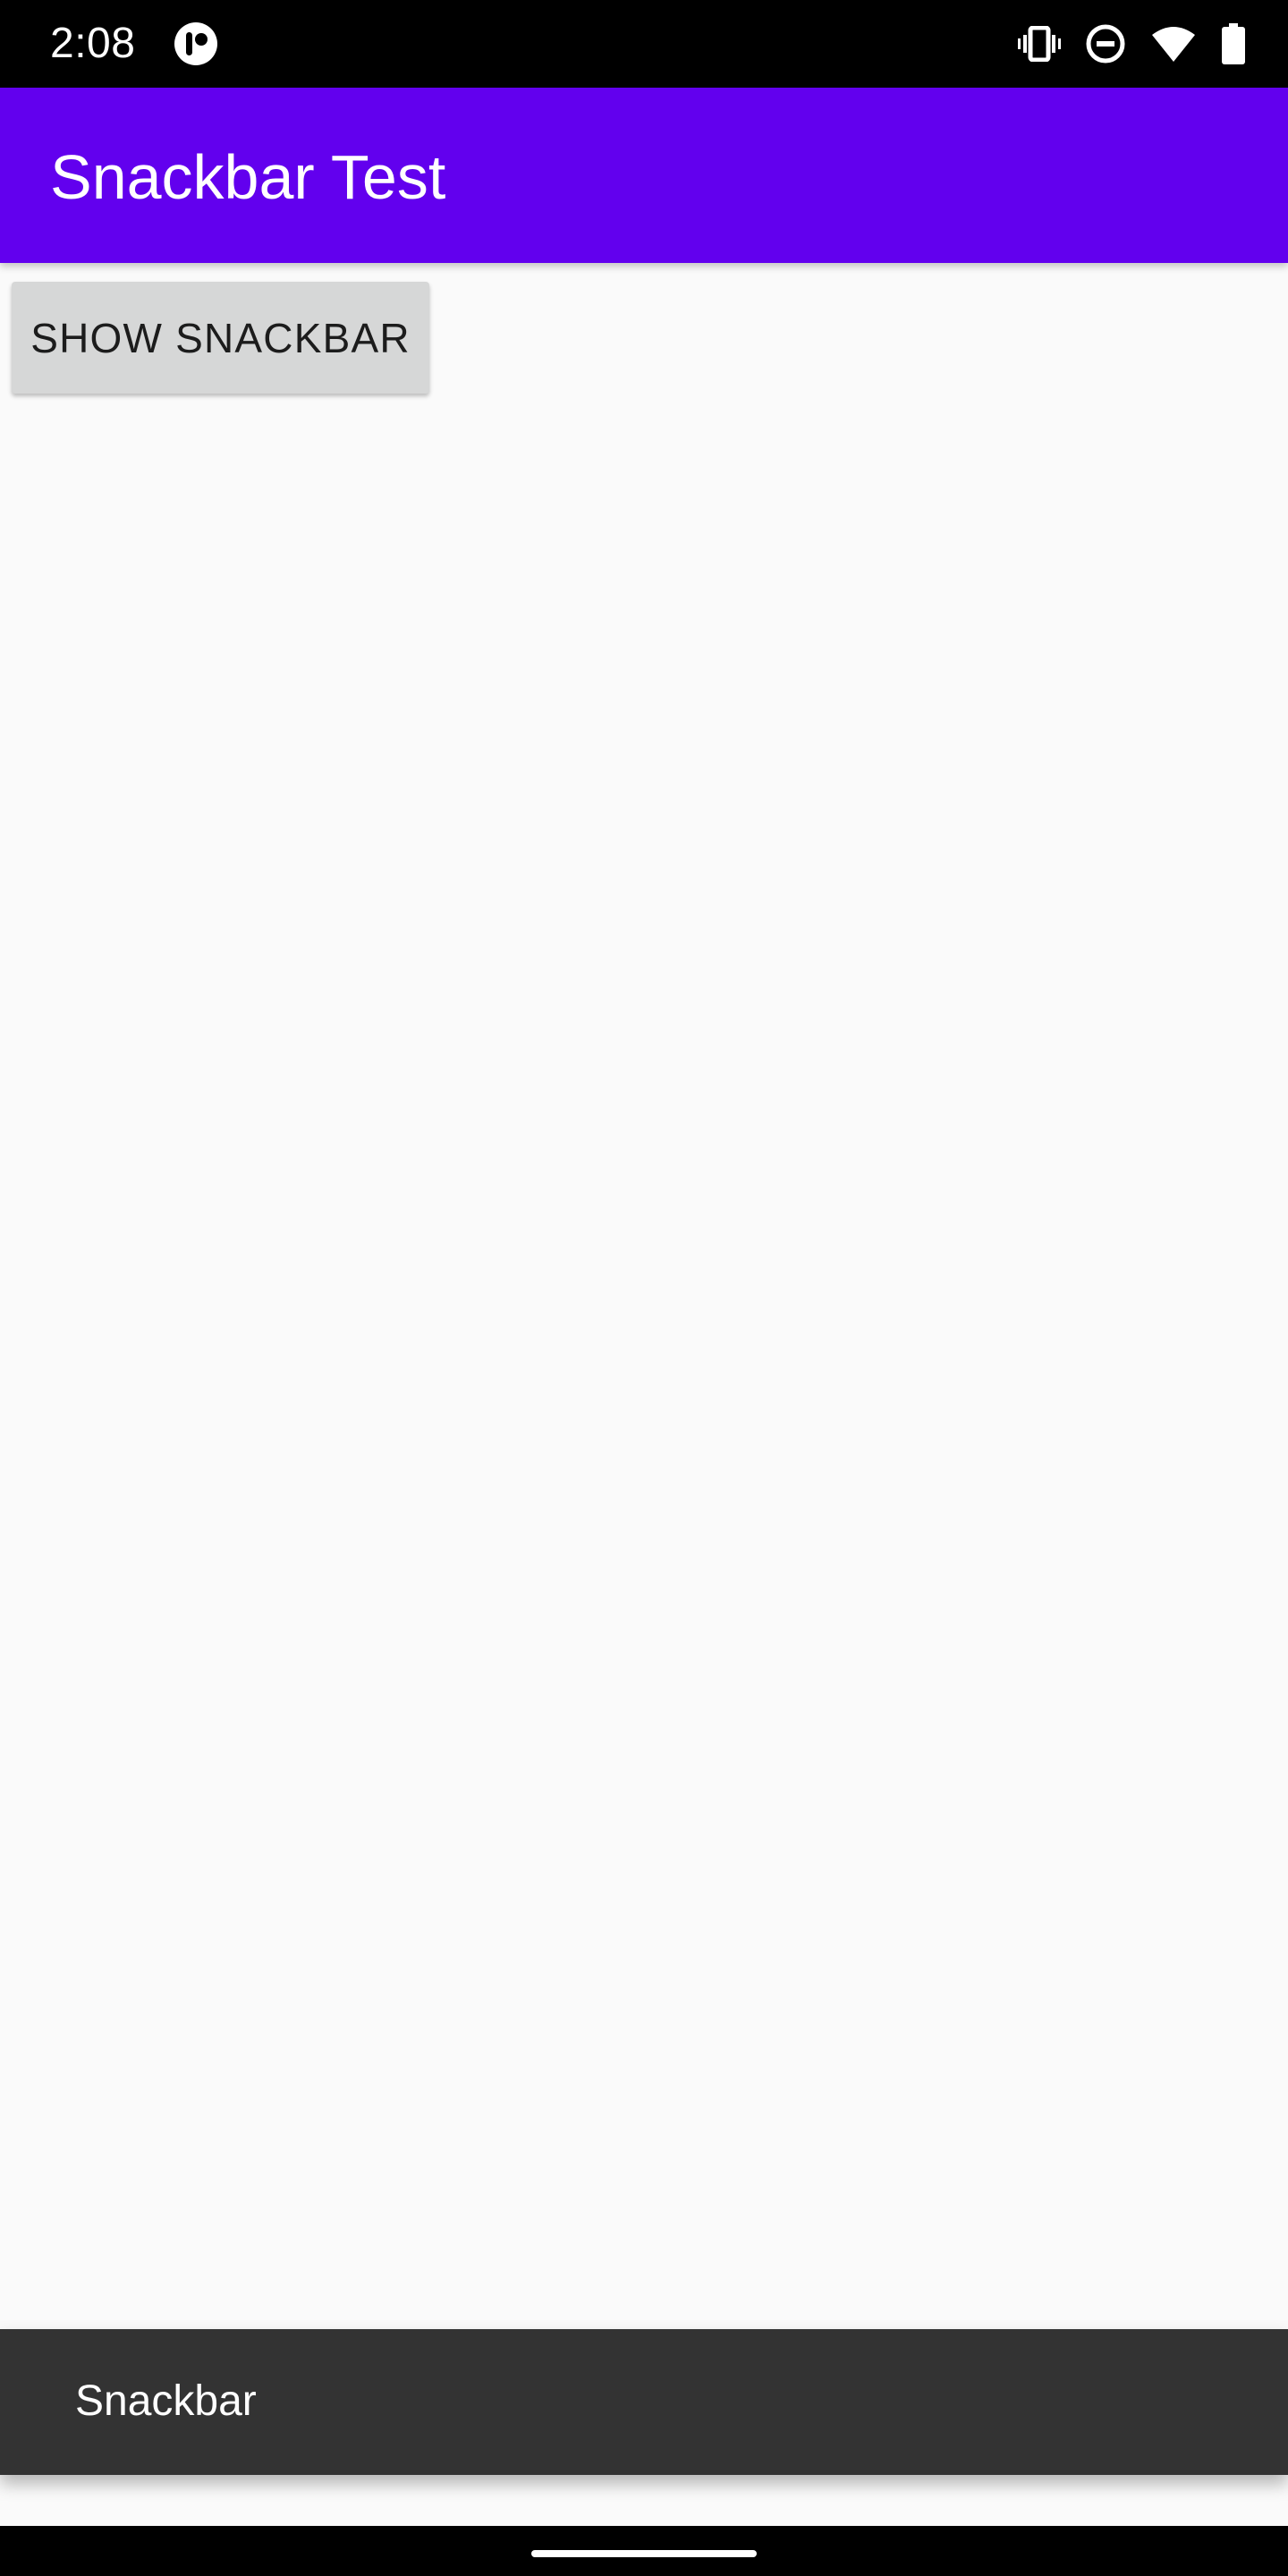 The height and width of the screenshot is (2576, 1288). I want to click on do-not-disturb-icon, so click(1105, 44).